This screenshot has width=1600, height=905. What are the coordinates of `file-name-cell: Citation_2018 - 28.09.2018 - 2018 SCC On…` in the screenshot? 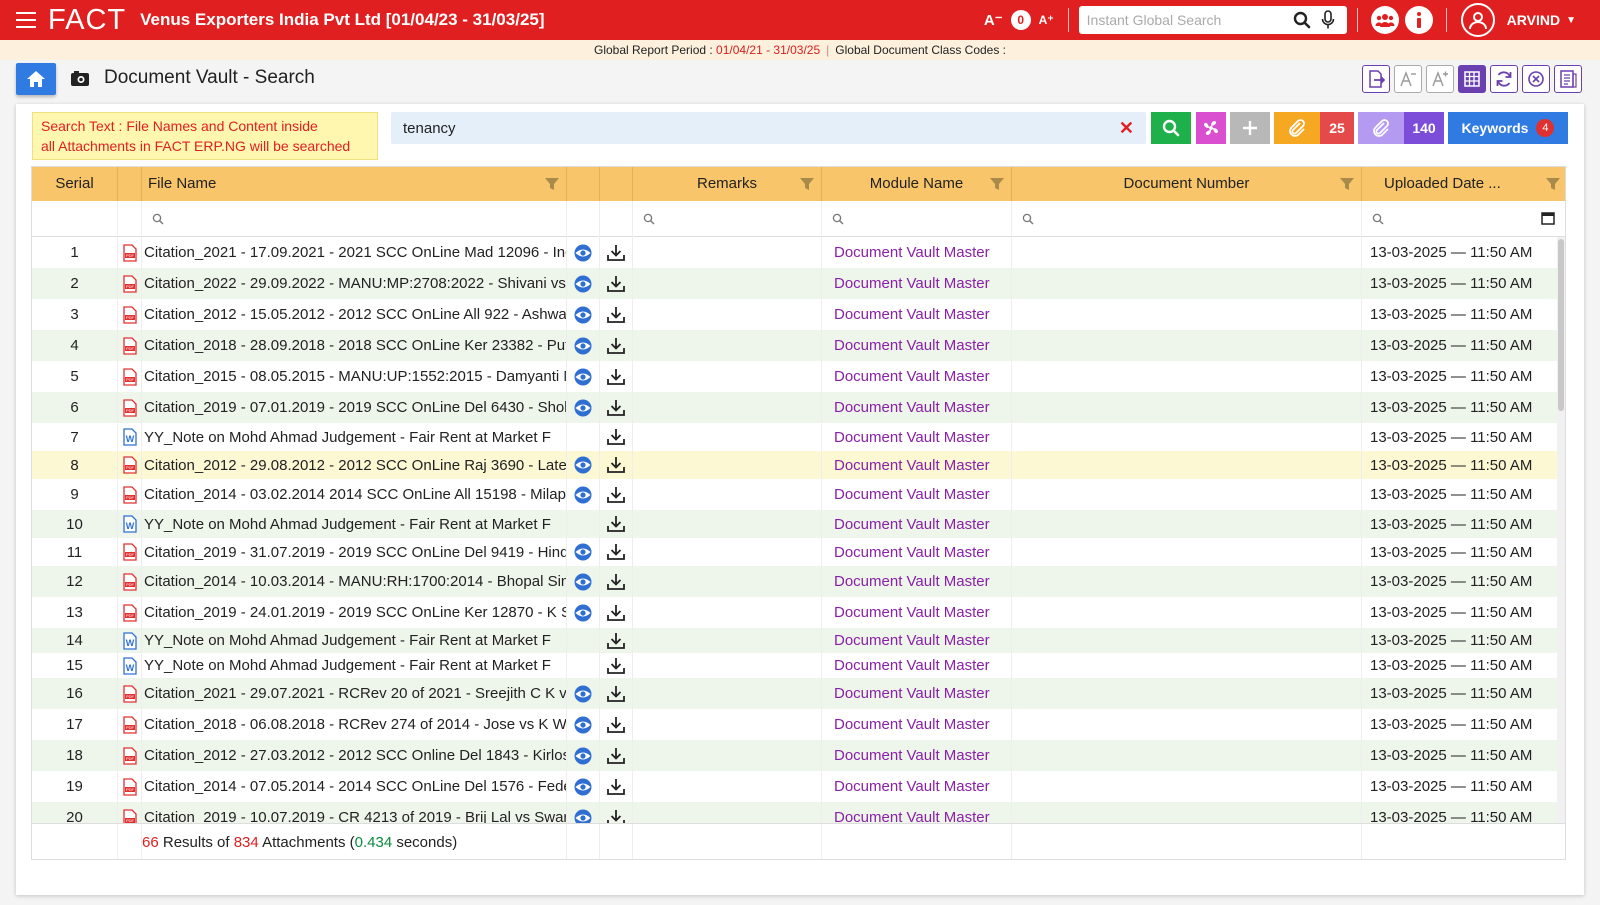 It's located at (354, 345).